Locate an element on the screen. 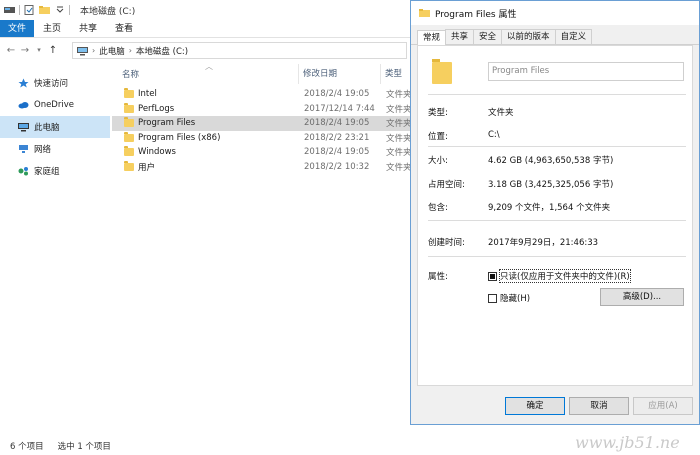 This screenshot has height=455, width=700. tab-general: 常规 is located at coordinates (432, 37).